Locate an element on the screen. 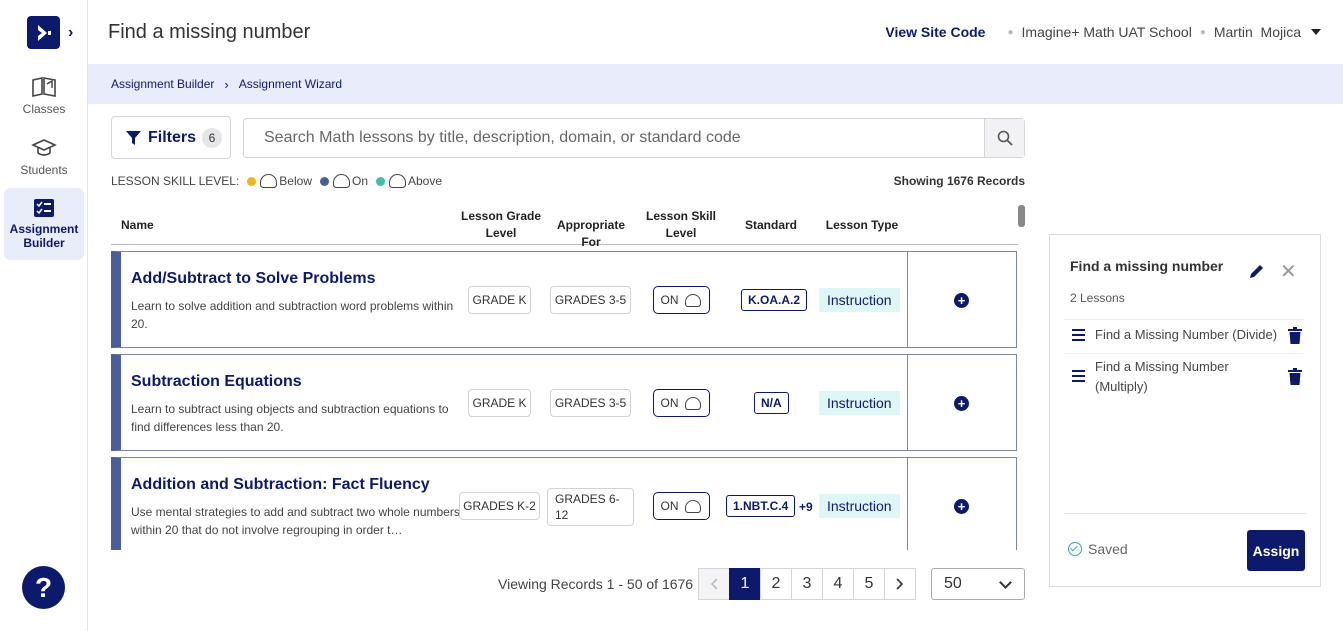 The height and width of the screenshot is (631, 1343). user-menu: Martin Mojica is located at coordinates (1257, 32).